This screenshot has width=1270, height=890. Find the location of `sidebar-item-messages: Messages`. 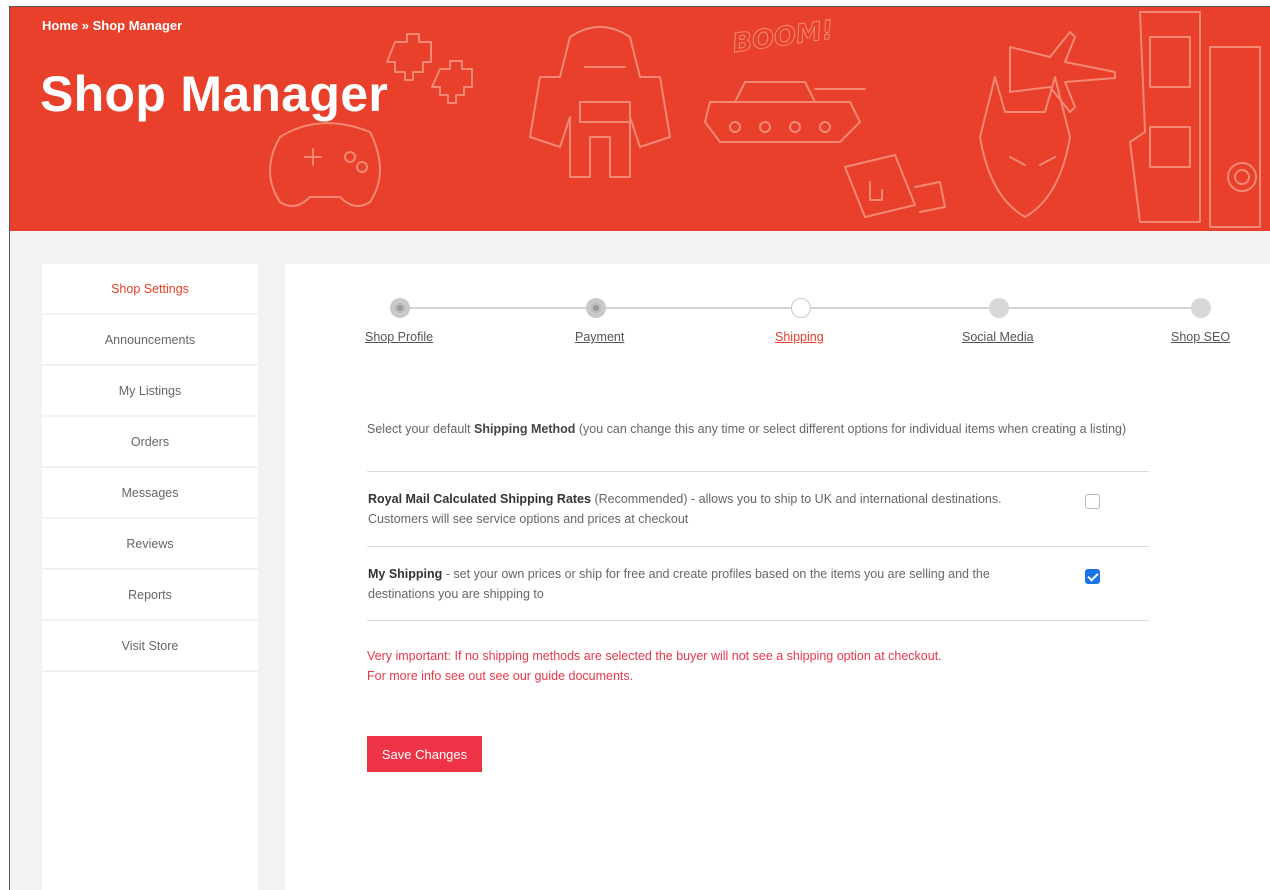

sidebar-item-messages: Messages is located at coordinates (150, 493).